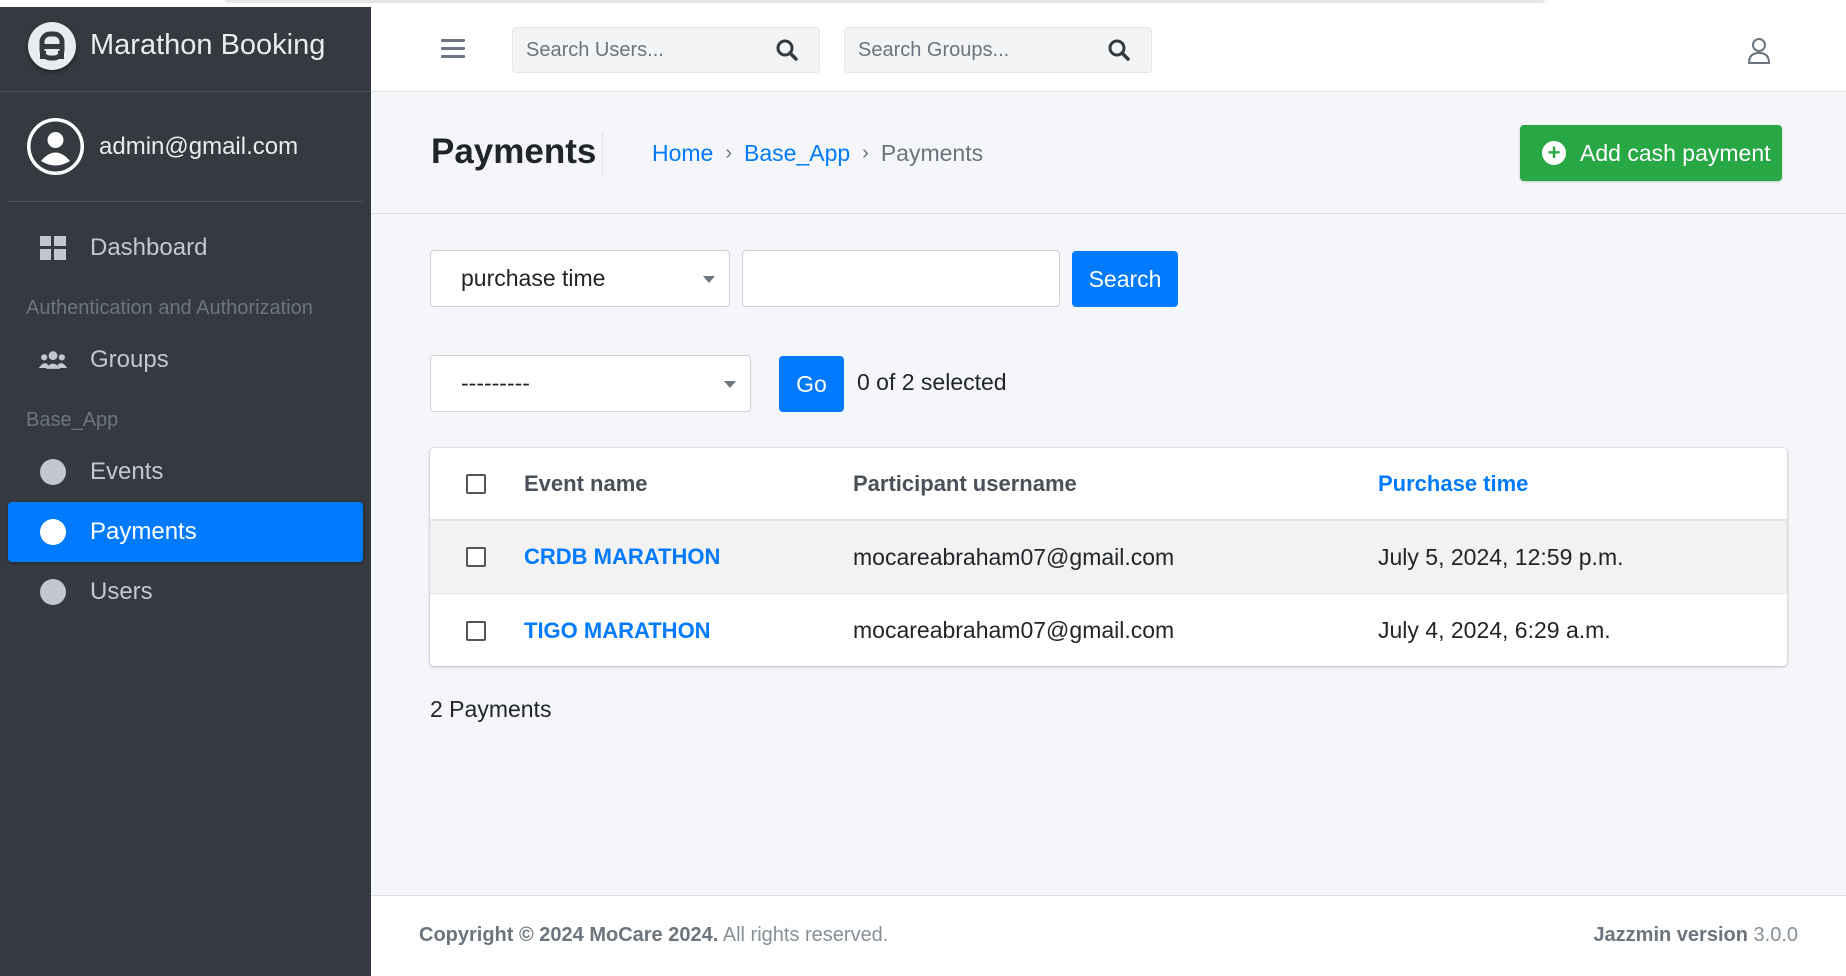 The width and height of the screenshot is (1846, 976). What do you see at coordinates (199, 146) in the screenshot?
I see `user-email: admin@gmail.com` at bounding box center [199, 146].